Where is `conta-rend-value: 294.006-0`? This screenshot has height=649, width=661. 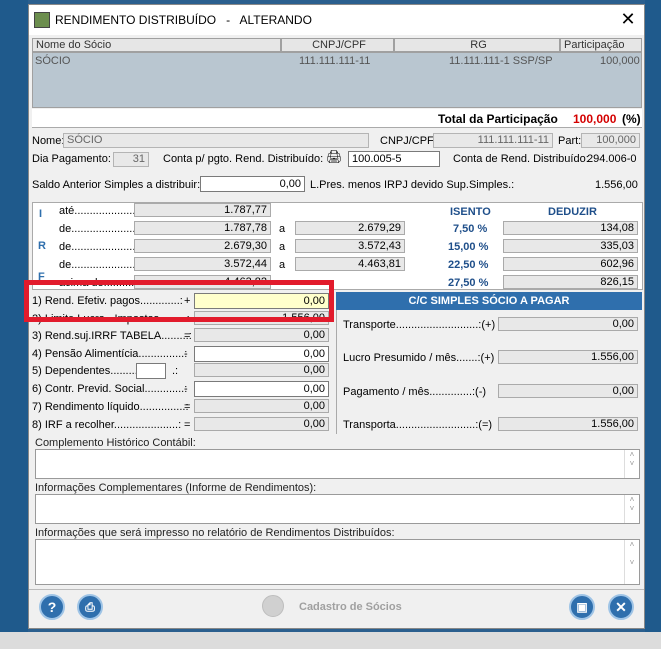 conta-rend-value: 294.006-0 is located at coordinates (612, 159).